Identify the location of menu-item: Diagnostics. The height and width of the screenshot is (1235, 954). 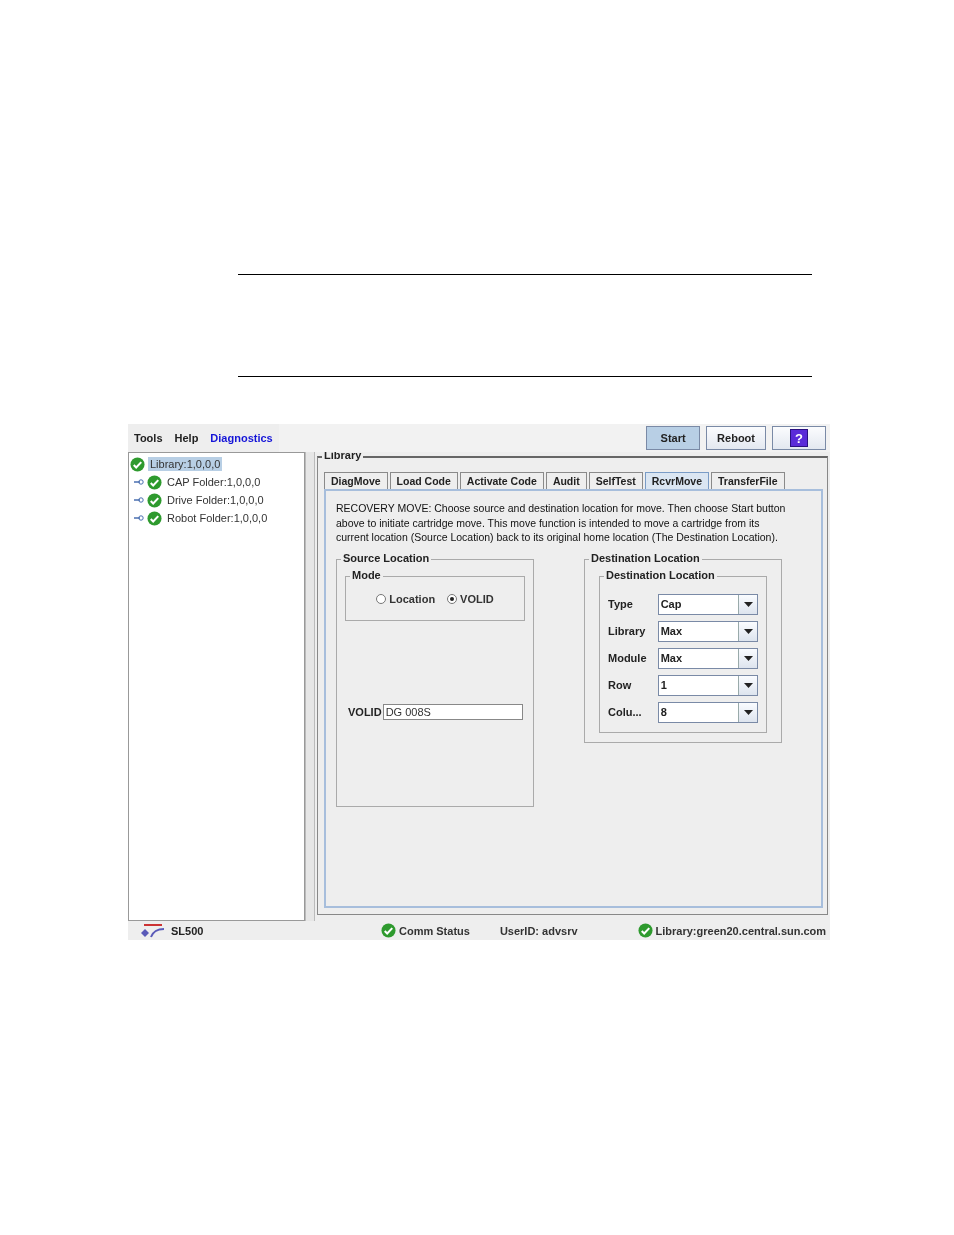
(241, 438).